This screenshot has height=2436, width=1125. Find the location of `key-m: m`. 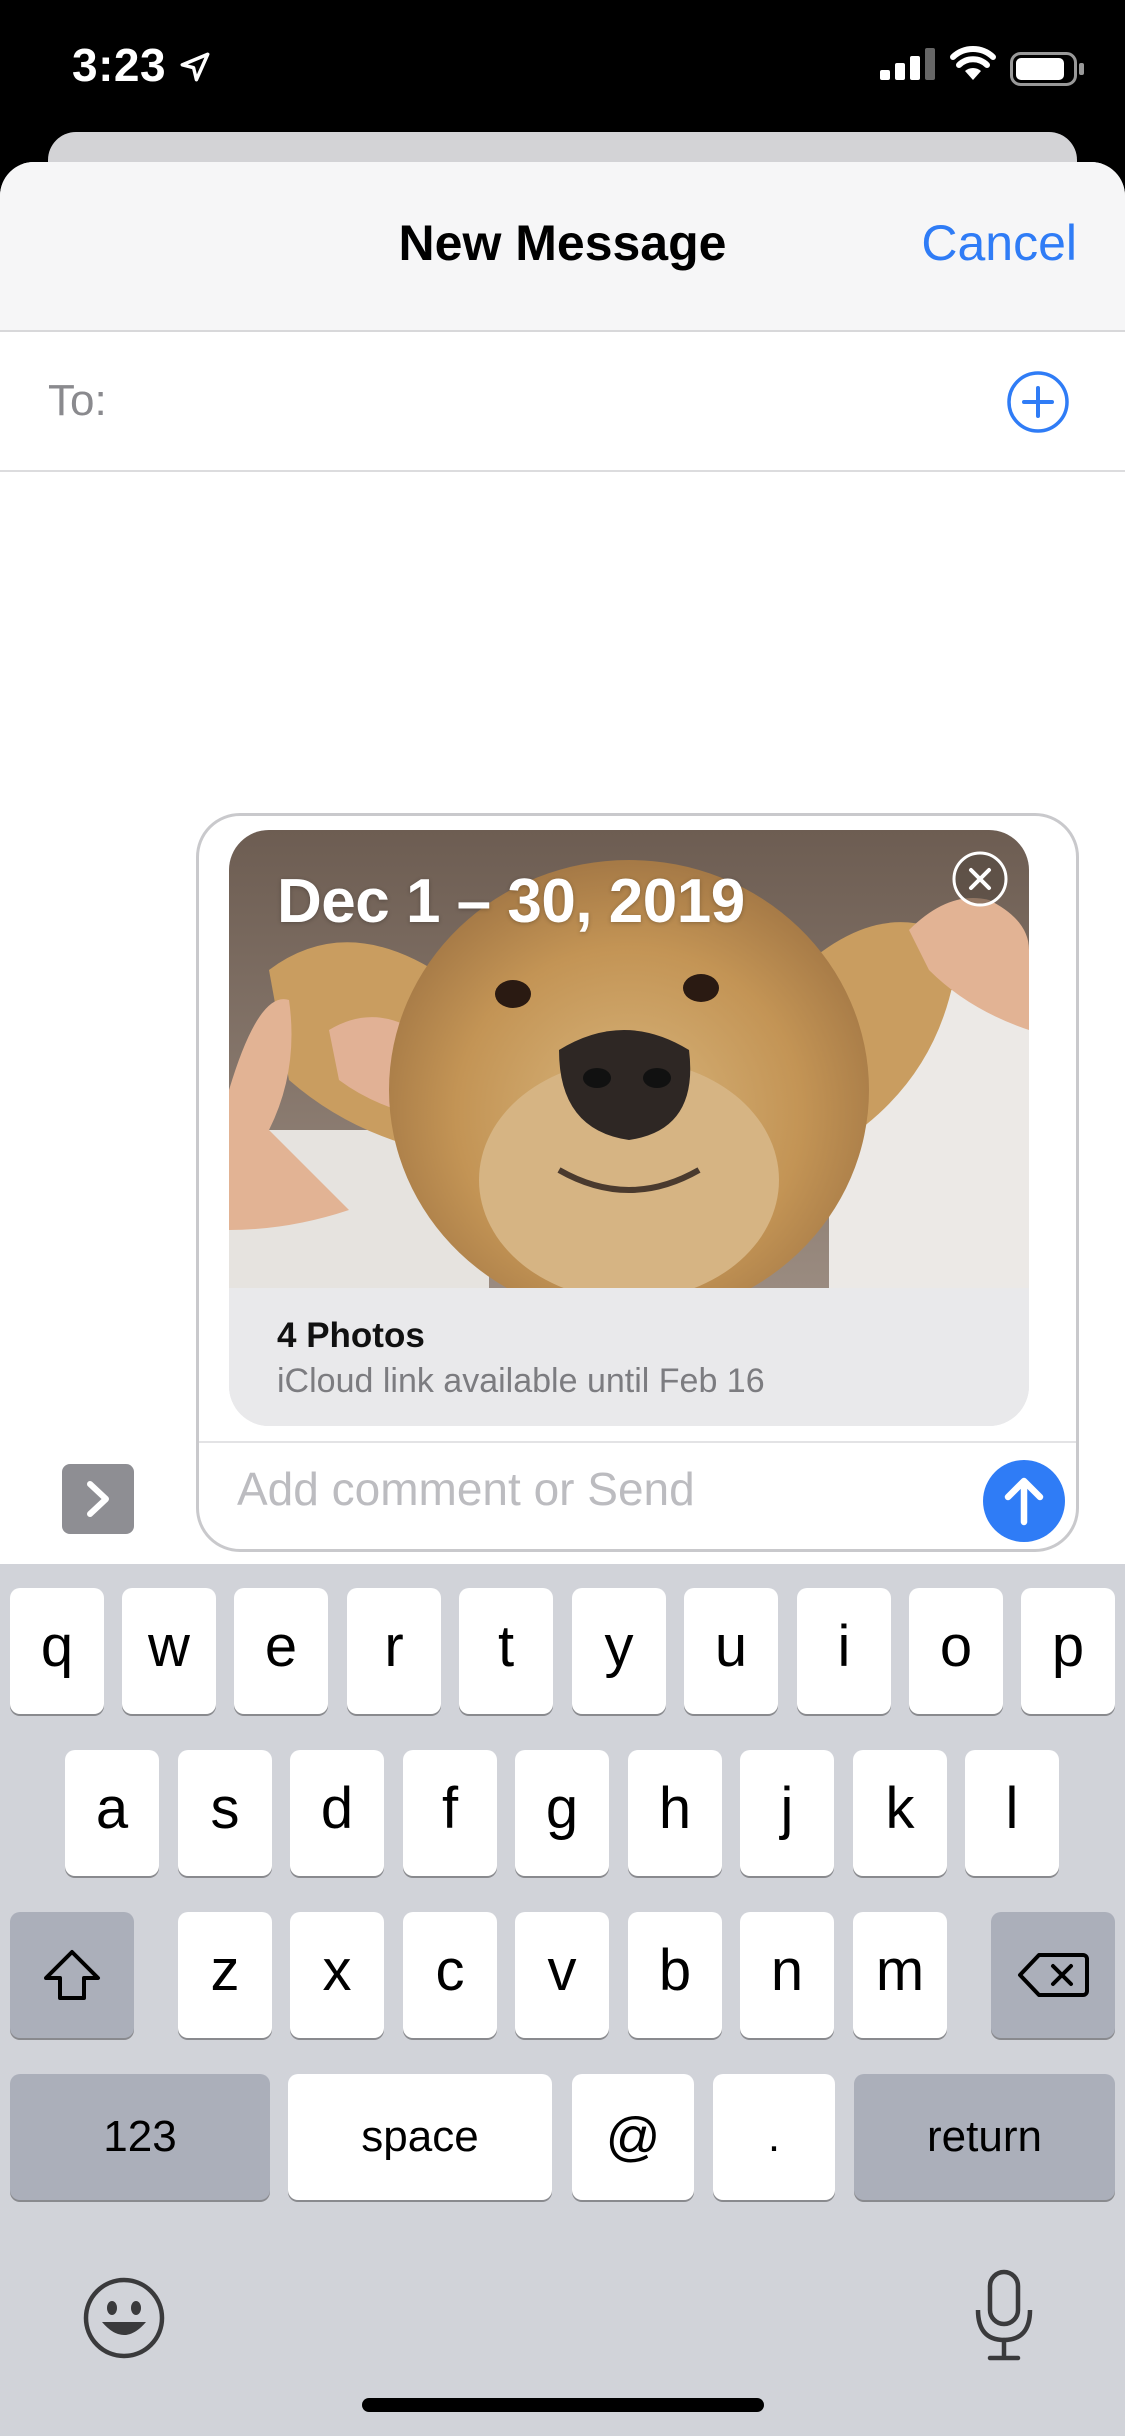

key-m: m is located at coordinates (900, 1975).